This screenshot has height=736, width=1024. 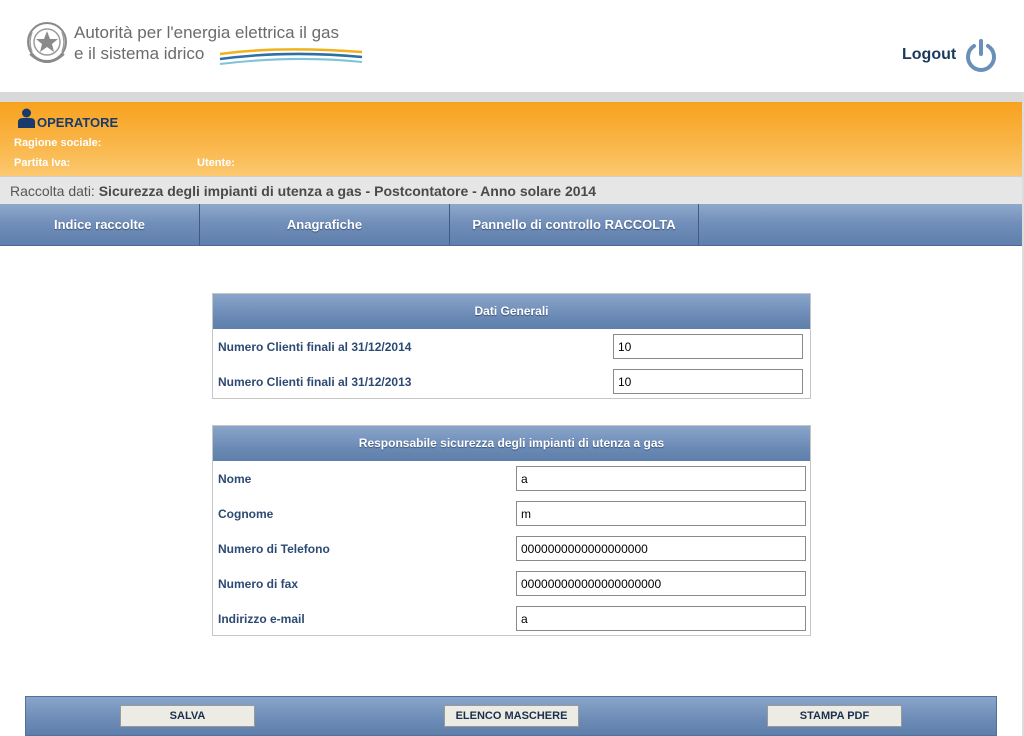 What do you see at coordinates (661, 478) in the screenshot?
I see `nome-input` at bounding box center [661, 478].